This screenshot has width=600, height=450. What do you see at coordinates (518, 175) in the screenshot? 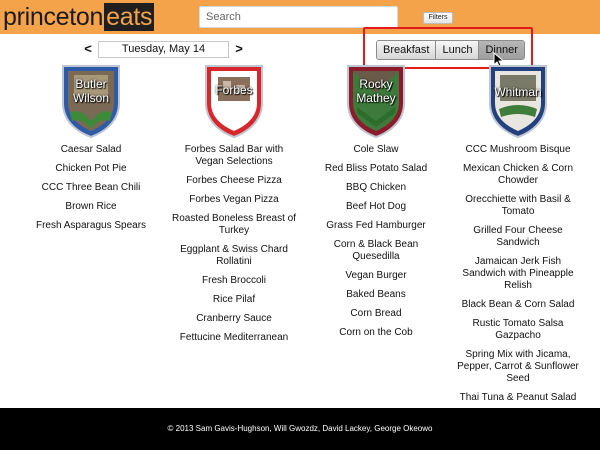
I see `menu-item: Mexican Chicken & Corn Chowder` at bounding box center [518, 175].